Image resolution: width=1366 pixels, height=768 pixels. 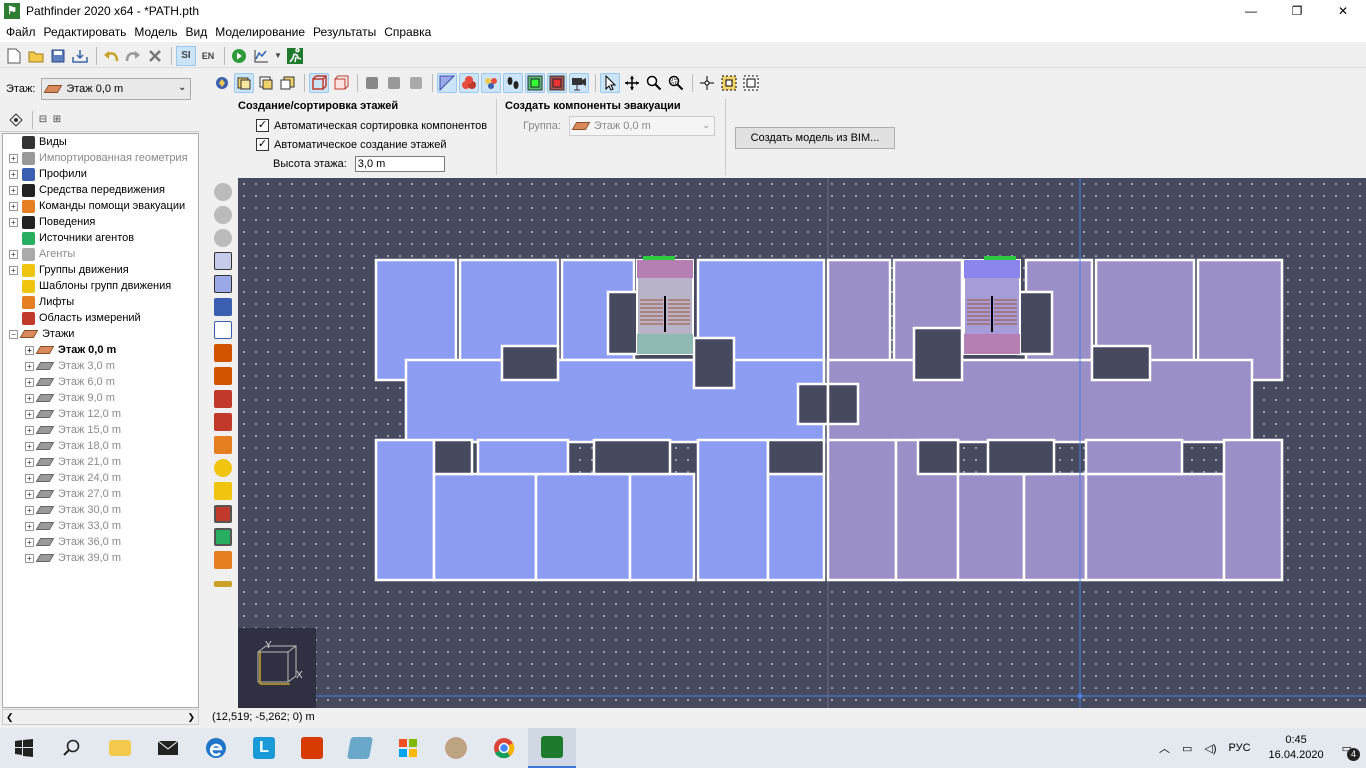 What do you see at coordinates (491, 83) in the screenshot?
I see `show-groups-icon` at bounding box center [491, 83].